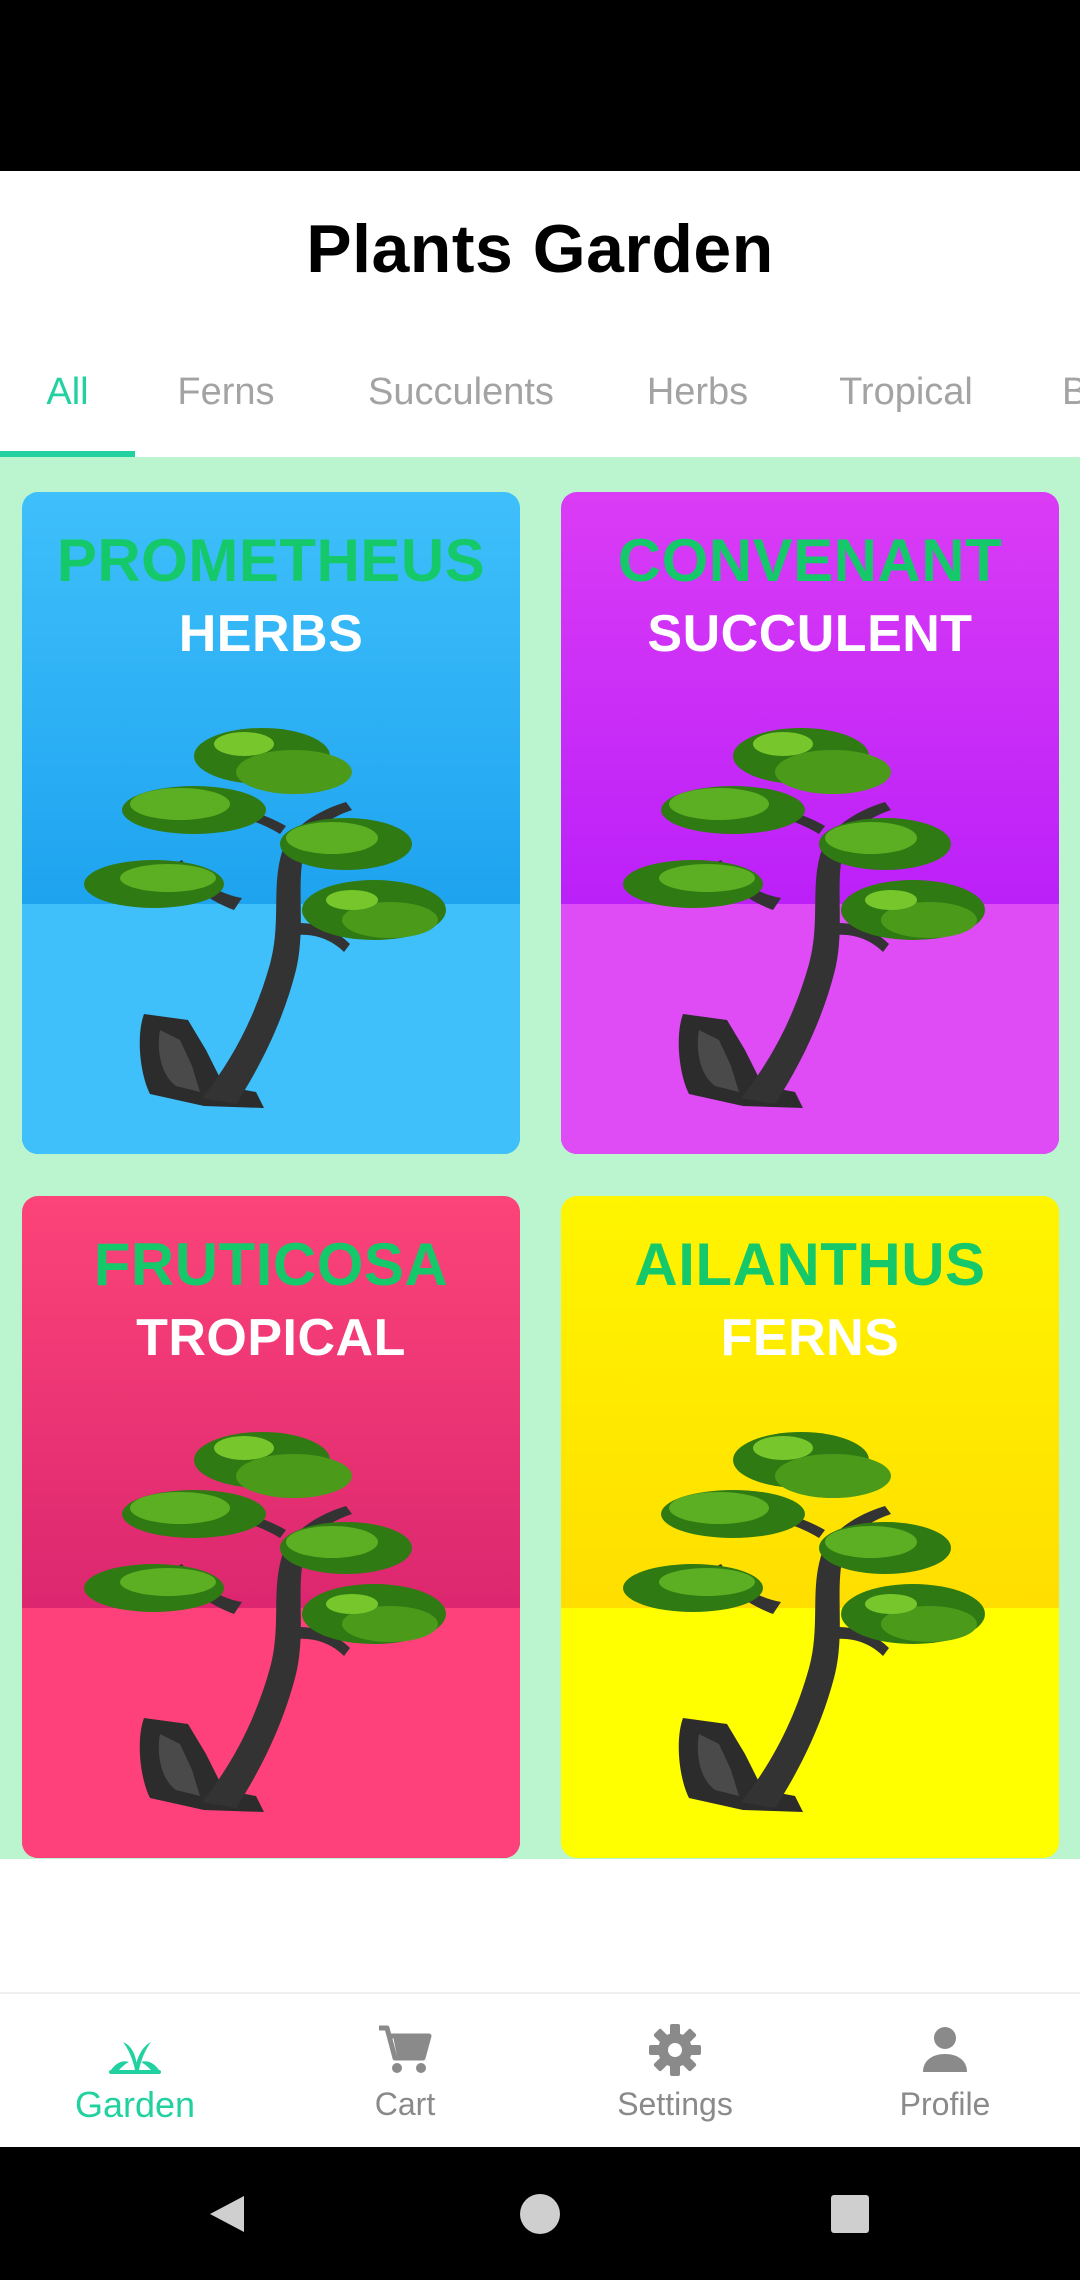  I want to click on plant-card: FRUTICOSA TROPICAL, so click(271, 1527).